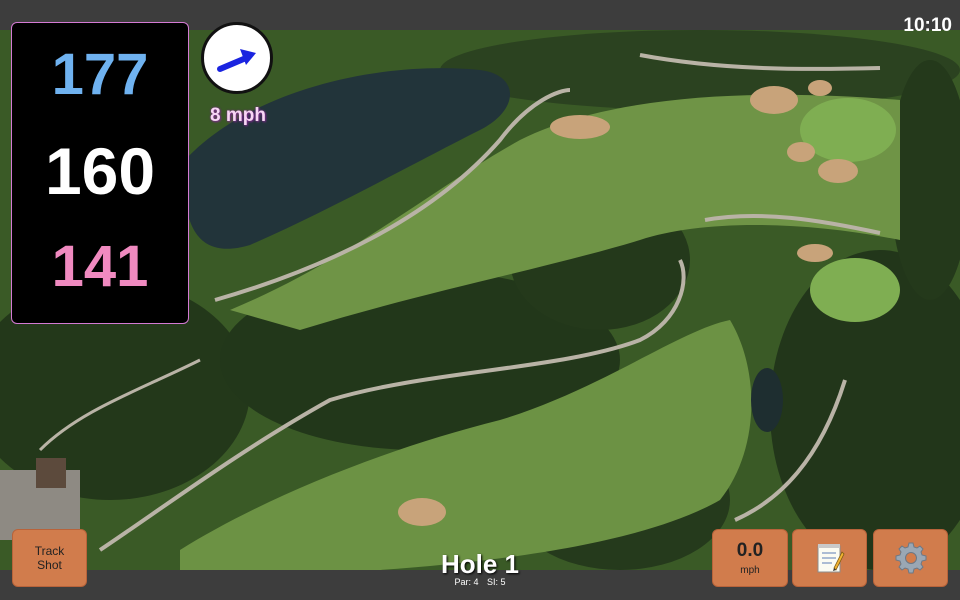  I want to click on arrow-up-right-icon, so click(236, 60).